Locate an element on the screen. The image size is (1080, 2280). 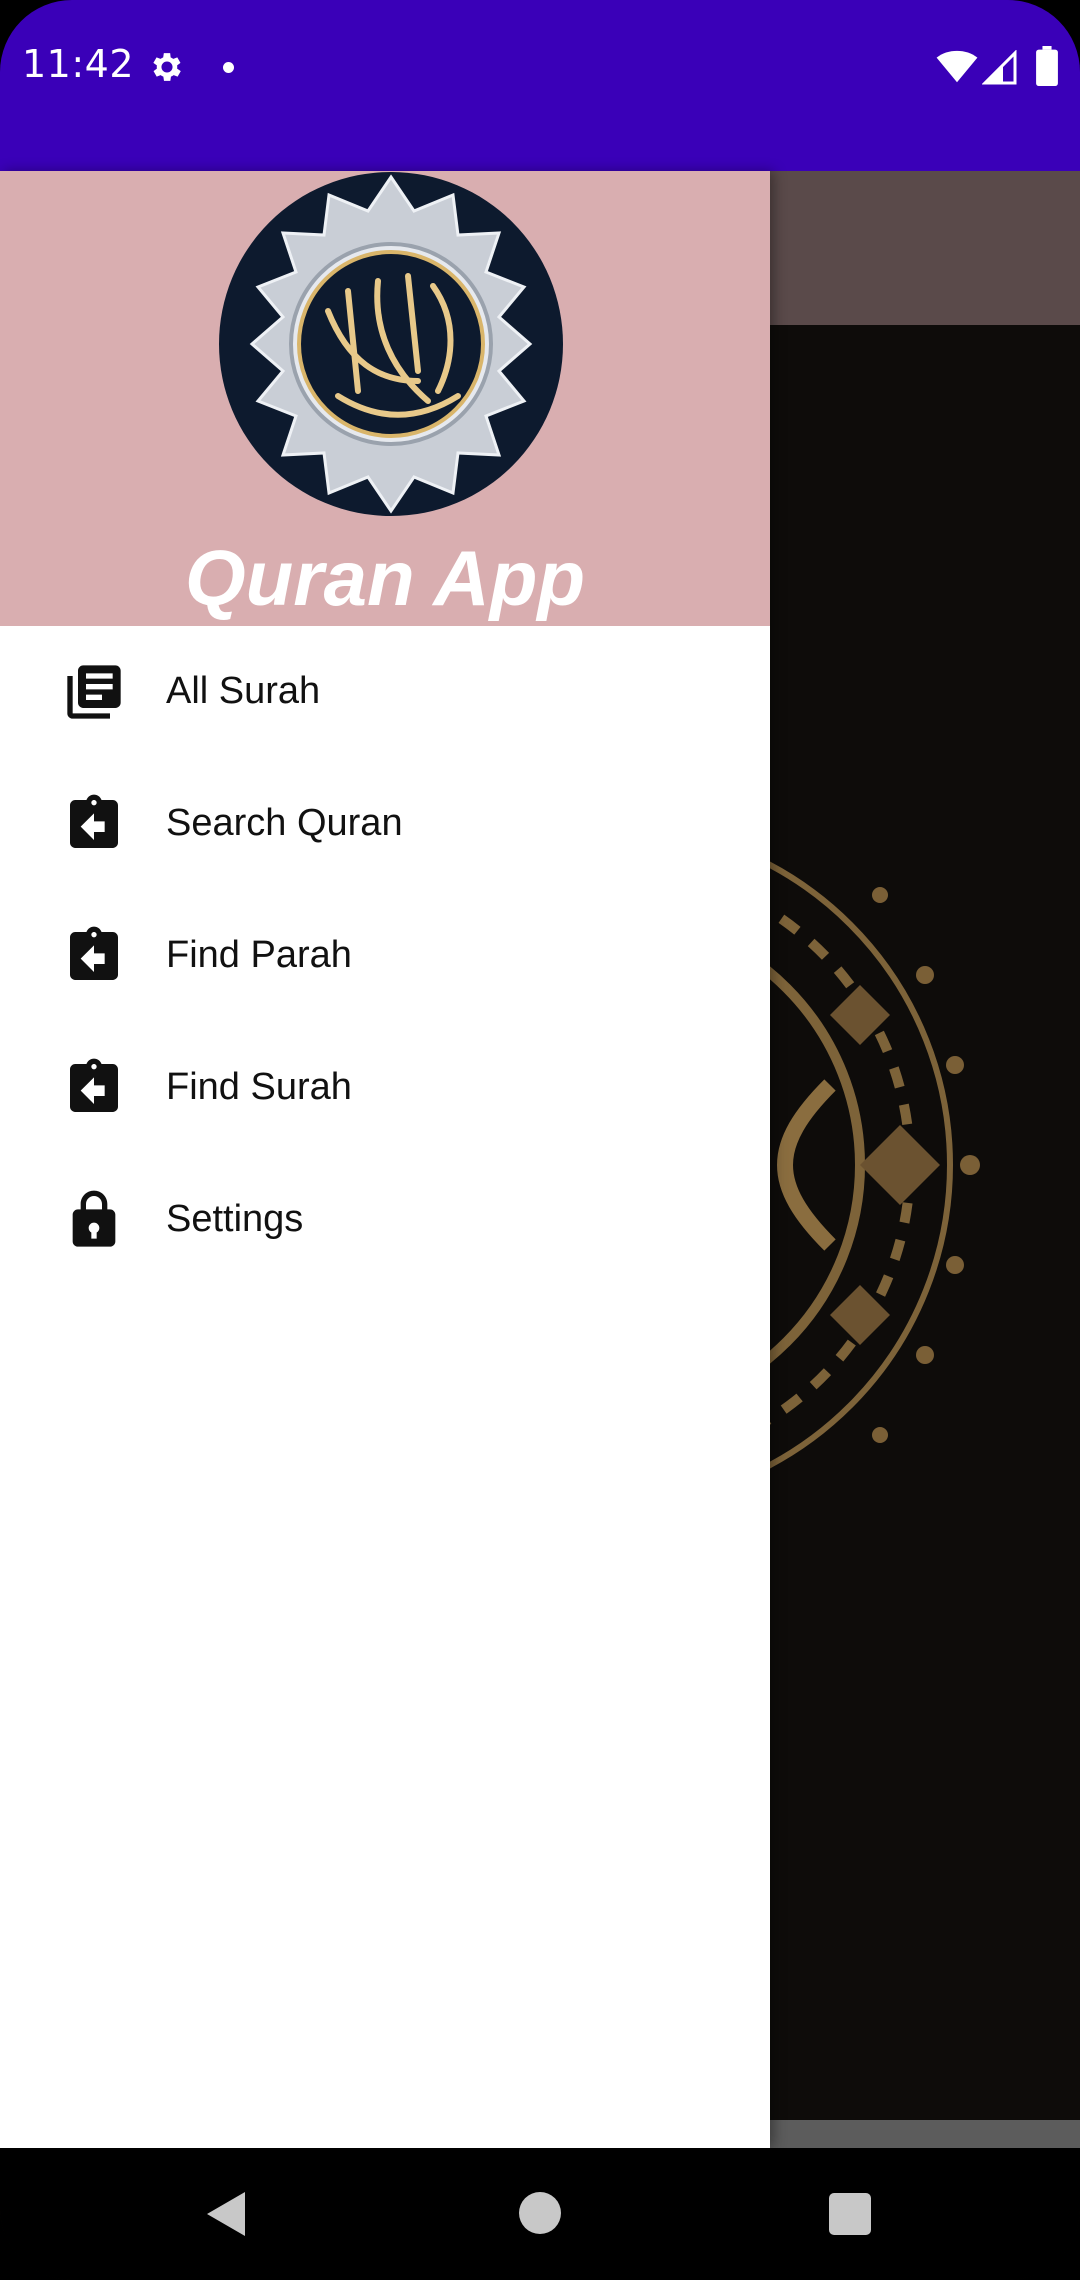
menu-item-search-quran: Search Quran is located at coordinates (385, 824).